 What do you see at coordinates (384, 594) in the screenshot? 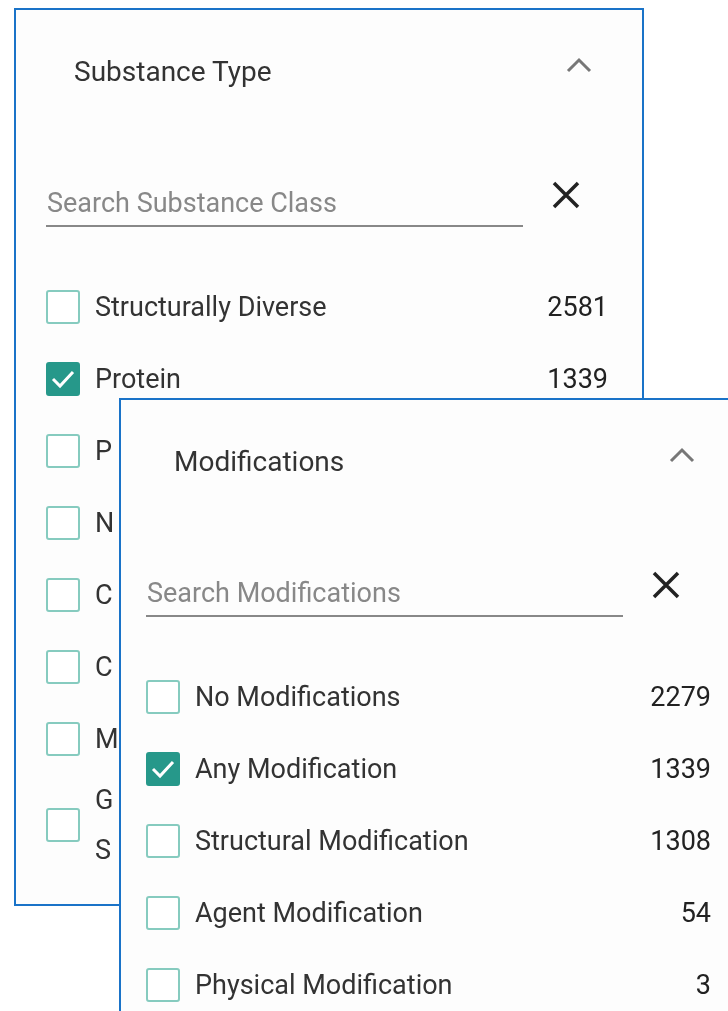
I see `search-field: Search Modifications` at bounding box center [384, 594].